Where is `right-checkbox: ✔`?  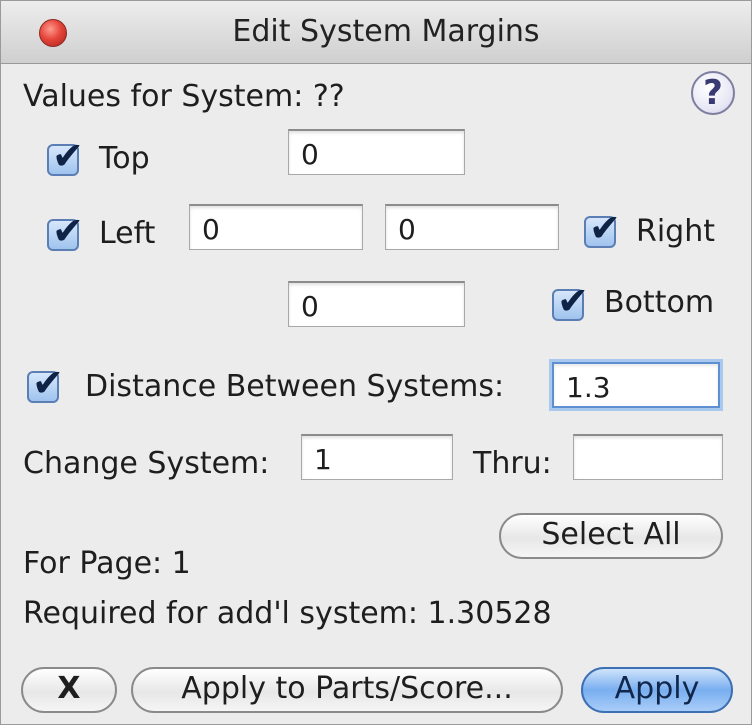
right-checkbox: ✔ is located at coordinates (602, 228).